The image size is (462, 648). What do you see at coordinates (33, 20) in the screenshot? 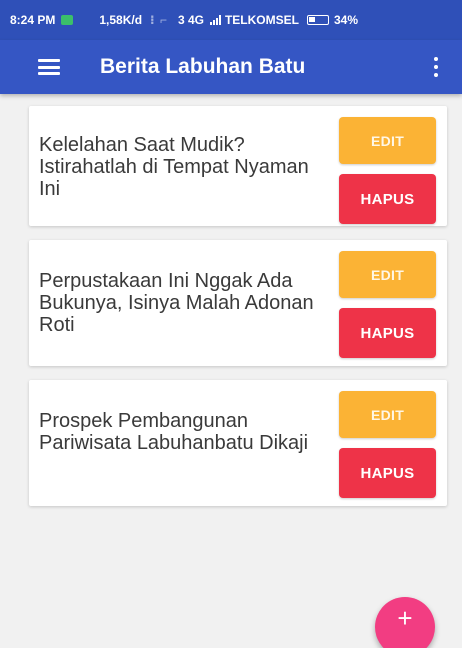
I see `status-time: 8:24 PM` at bounding box center [33, 20].